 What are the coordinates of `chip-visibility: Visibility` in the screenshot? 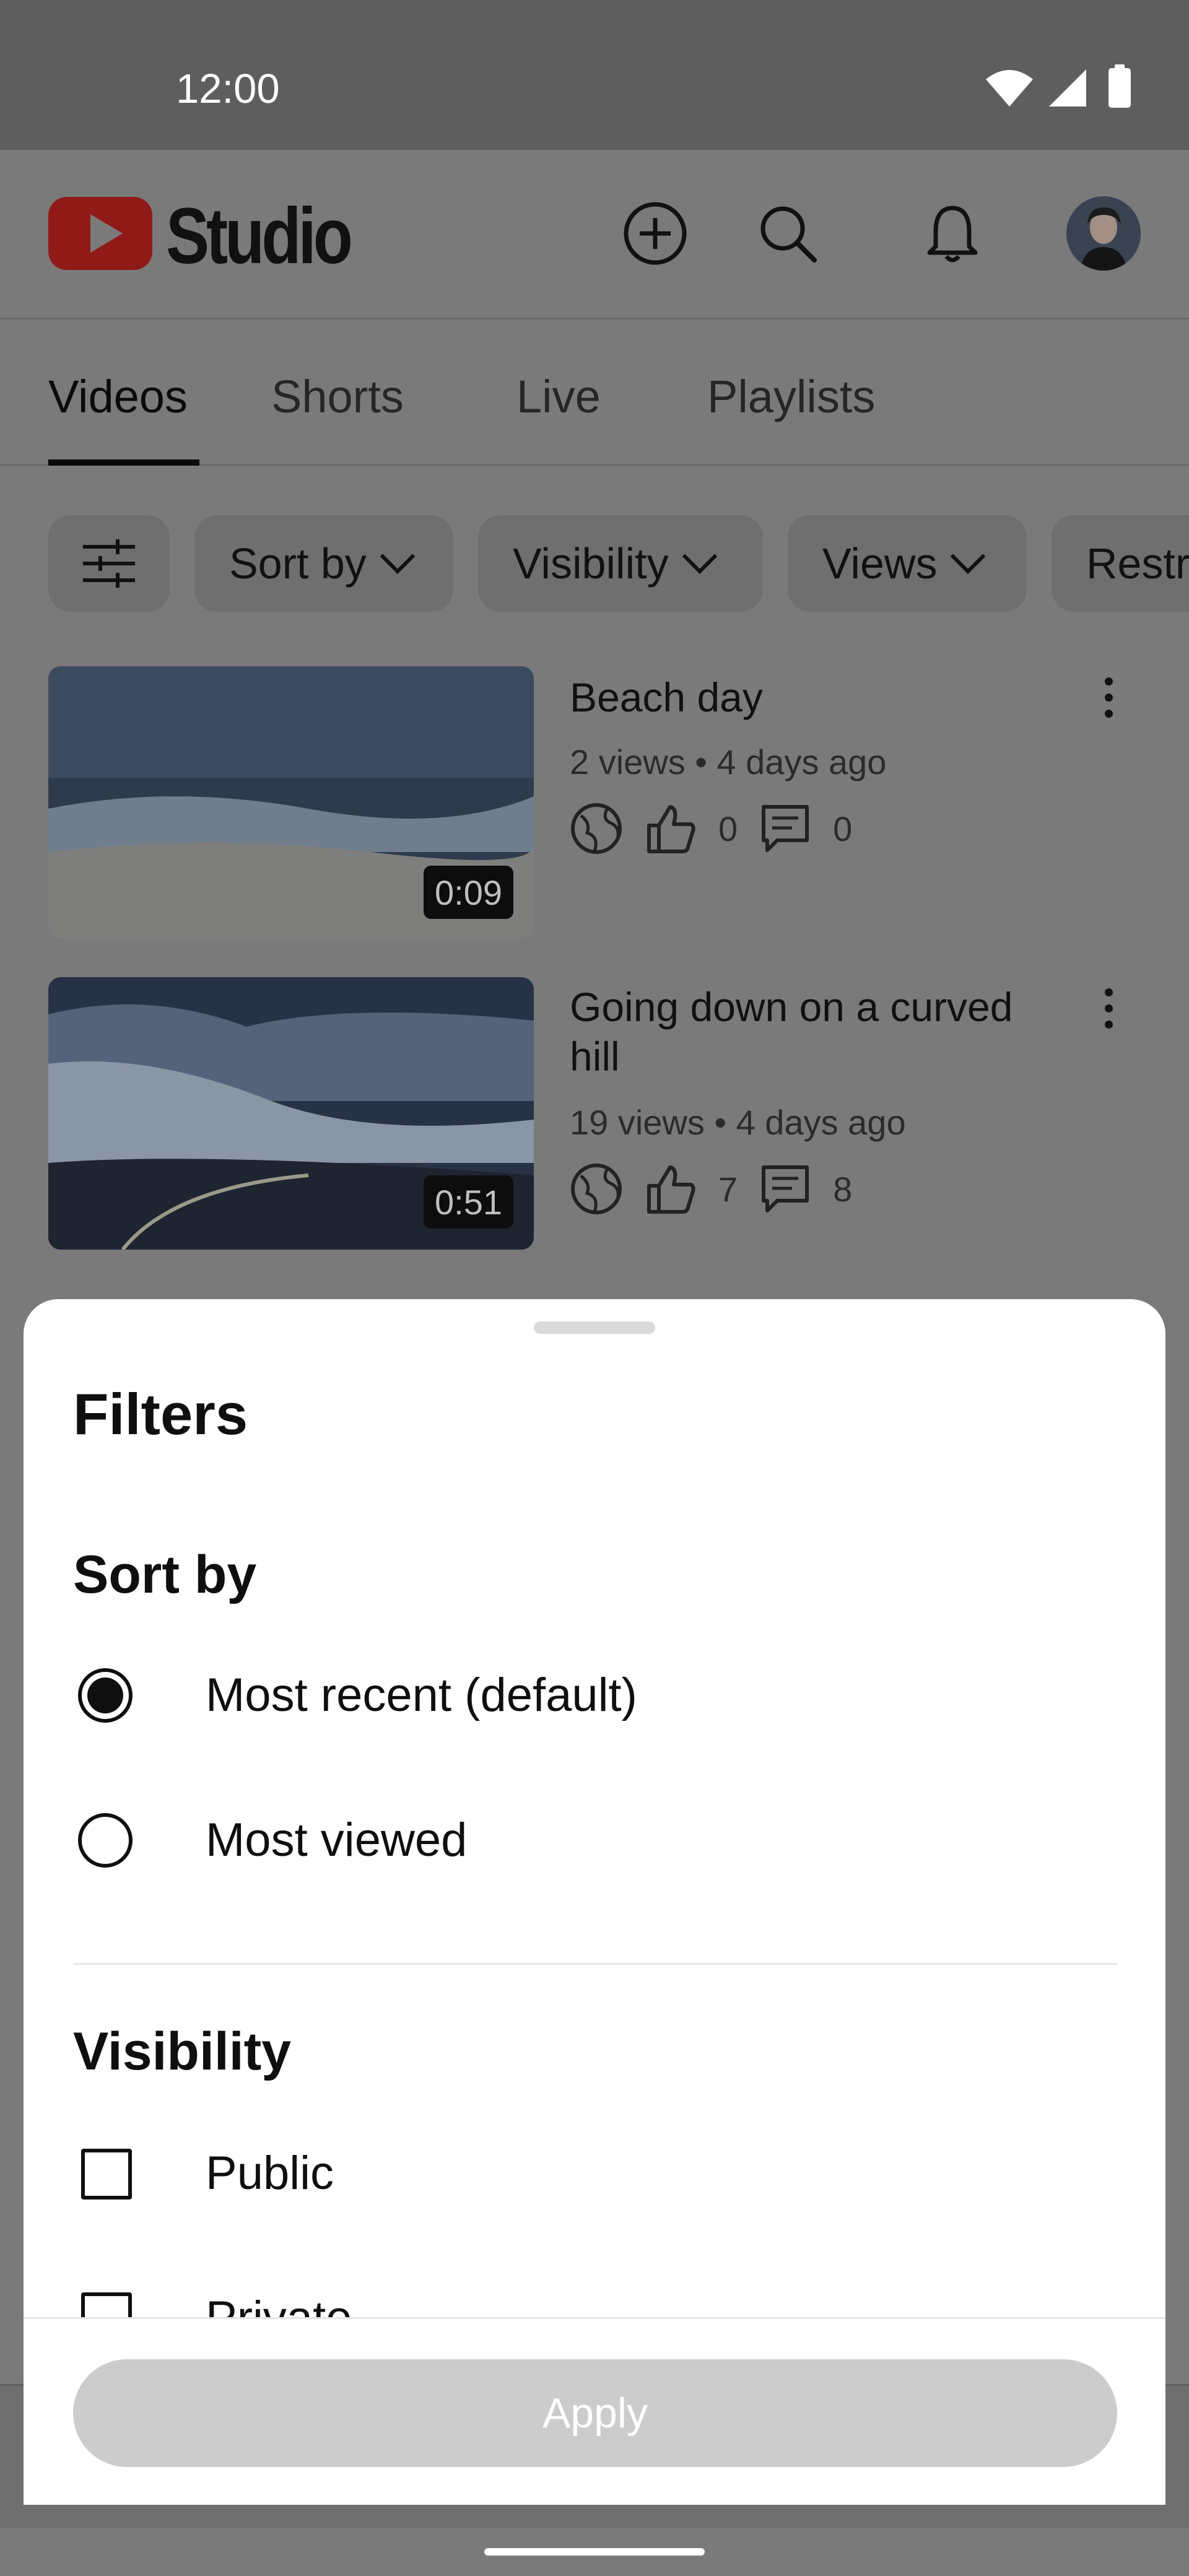 It's located at (620, 563).